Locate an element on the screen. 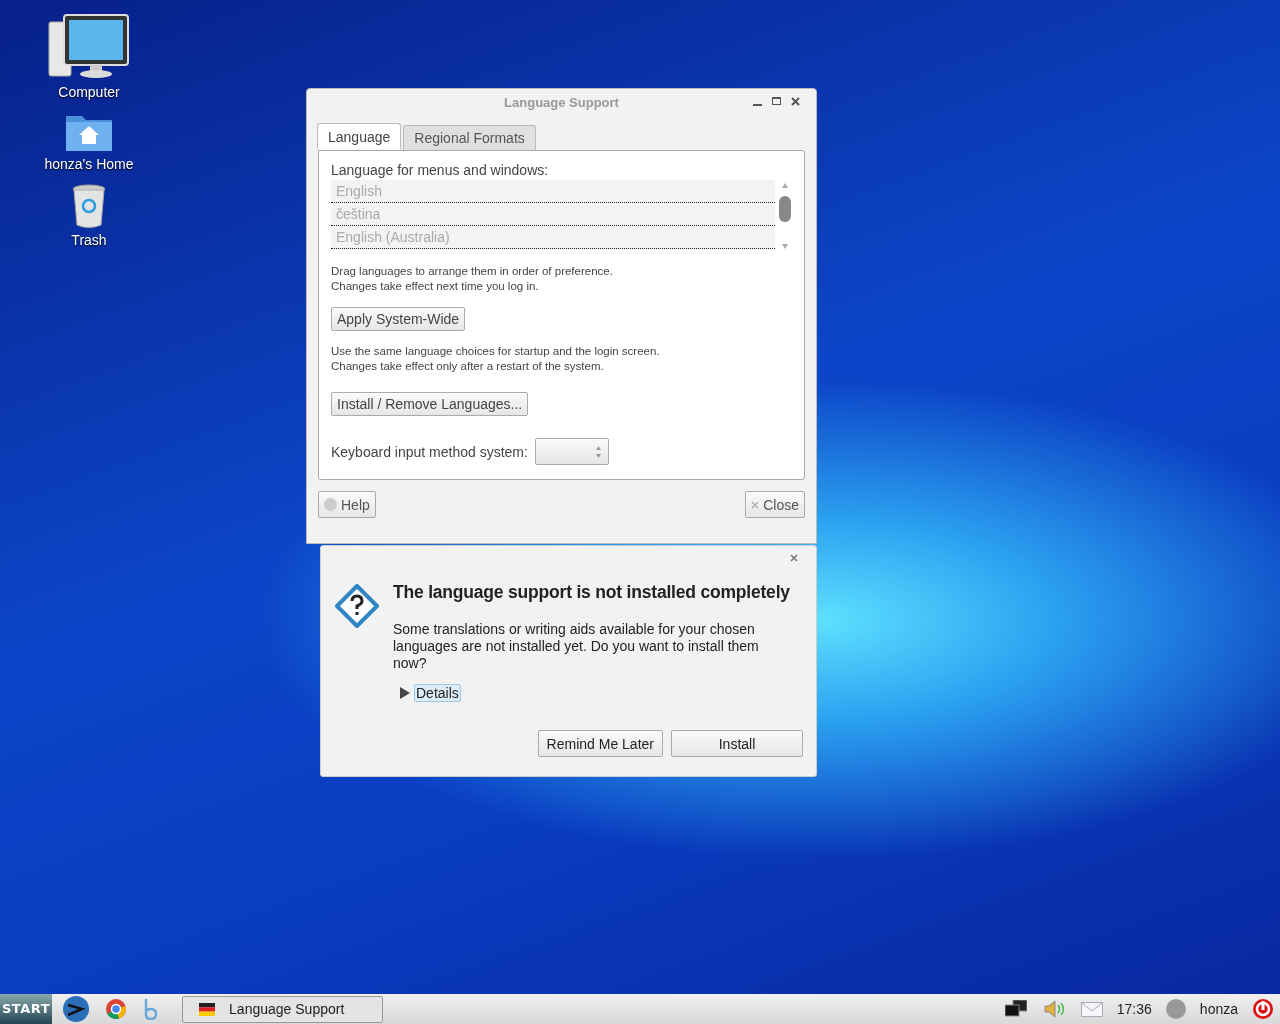  dialog-button: Install is located at coordinates (737, 743).